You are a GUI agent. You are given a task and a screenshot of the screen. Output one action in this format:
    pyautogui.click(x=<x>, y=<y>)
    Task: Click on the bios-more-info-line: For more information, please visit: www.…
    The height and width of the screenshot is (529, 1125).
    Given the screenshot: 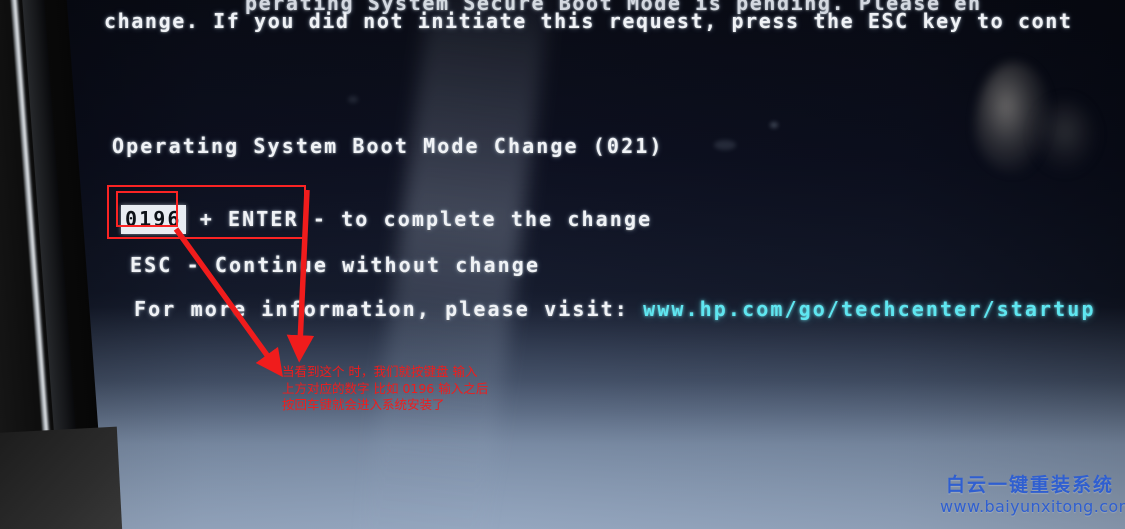 What is the action you would take?
    pyautogui.click(x=615, y=309)
    